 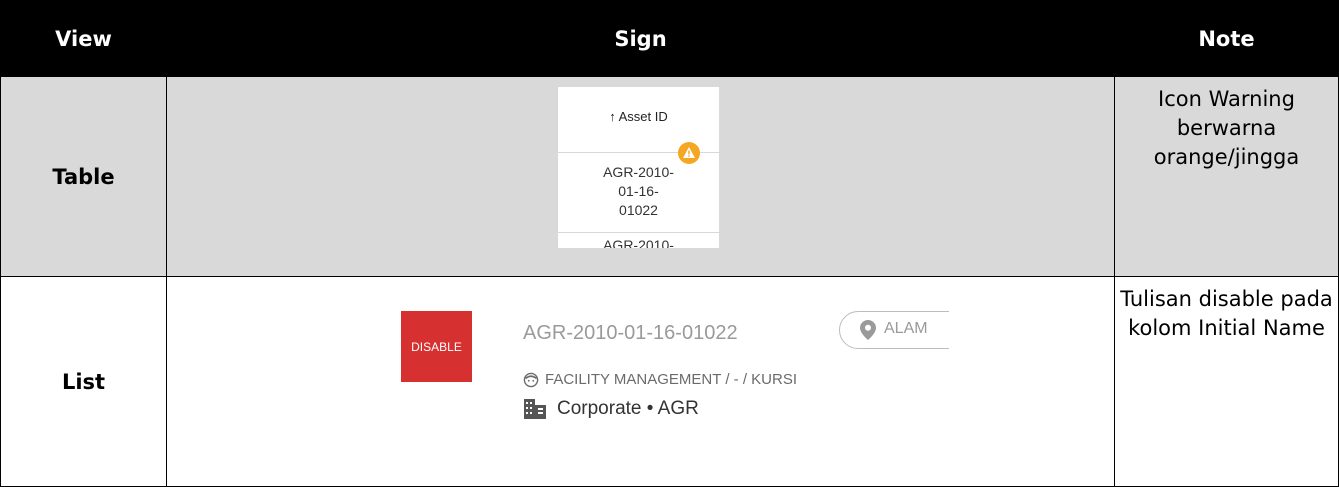 What do you see at coordinates (868, 330) in the screenshot?
I see `location-pin-icon` at bounding box center [868, 330].